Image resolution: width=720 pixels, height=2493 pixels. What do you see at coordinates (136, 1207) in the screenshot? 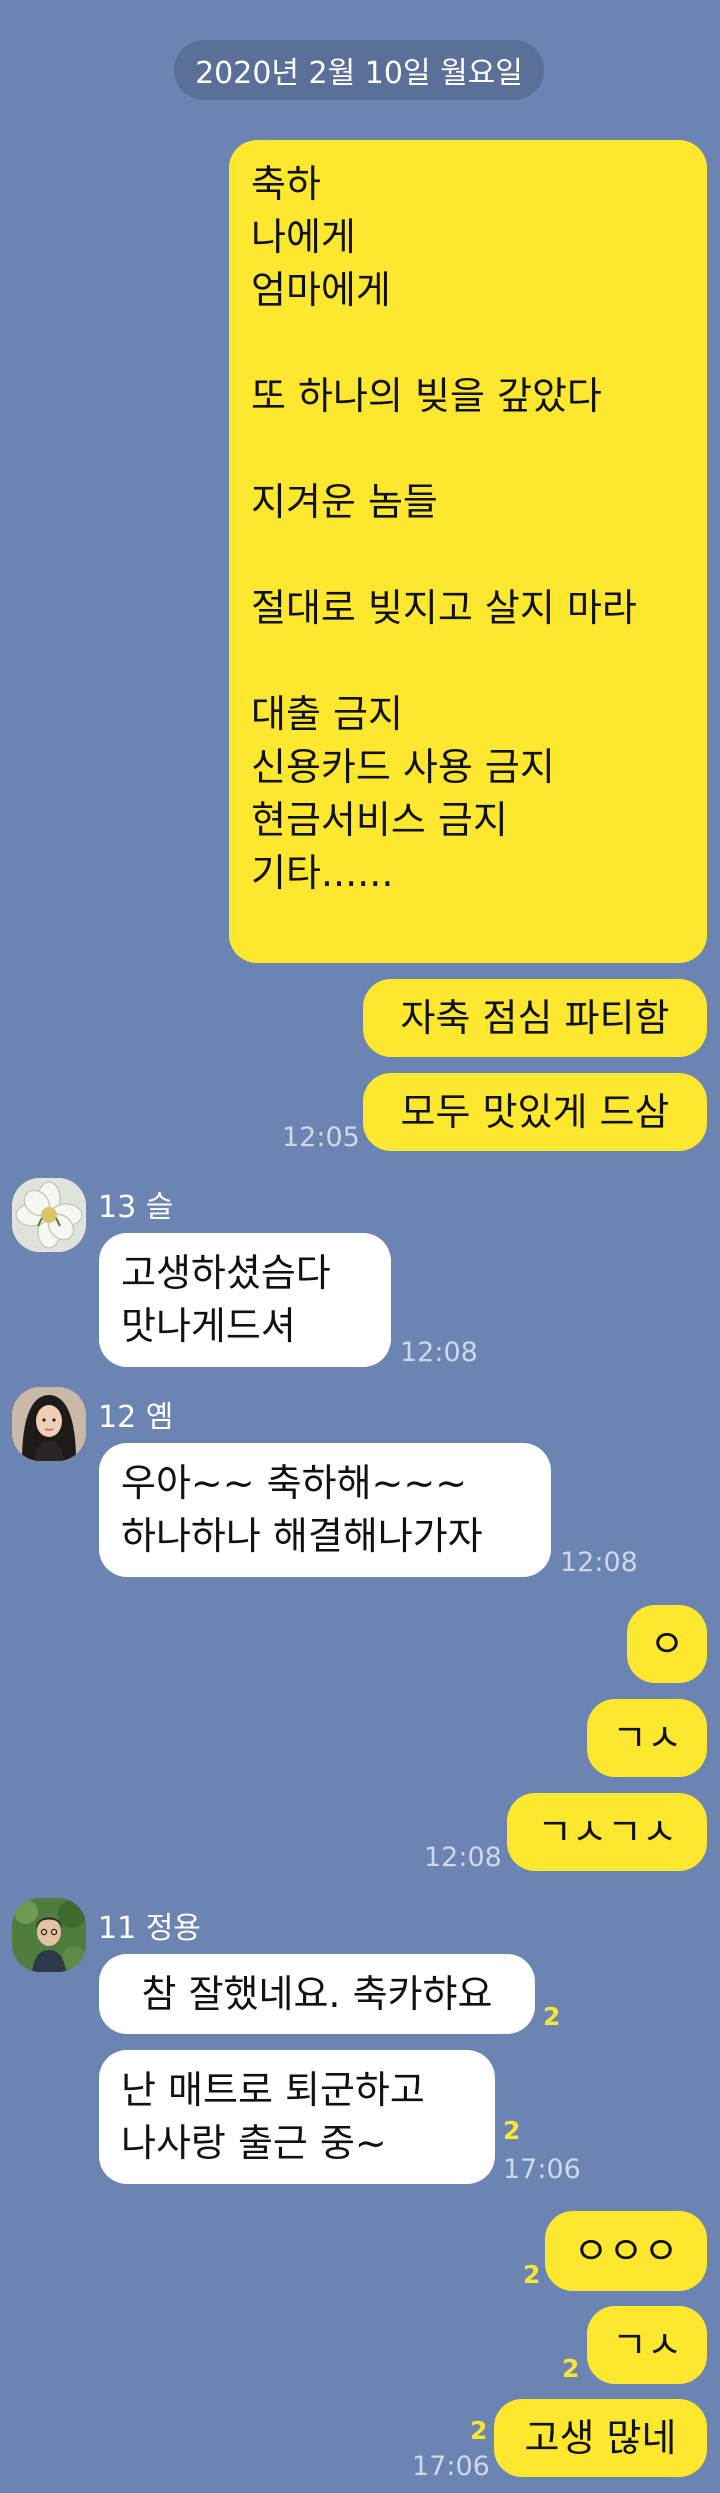
I see `sender-name: 13 슬` at bounding box center [136, 1207].